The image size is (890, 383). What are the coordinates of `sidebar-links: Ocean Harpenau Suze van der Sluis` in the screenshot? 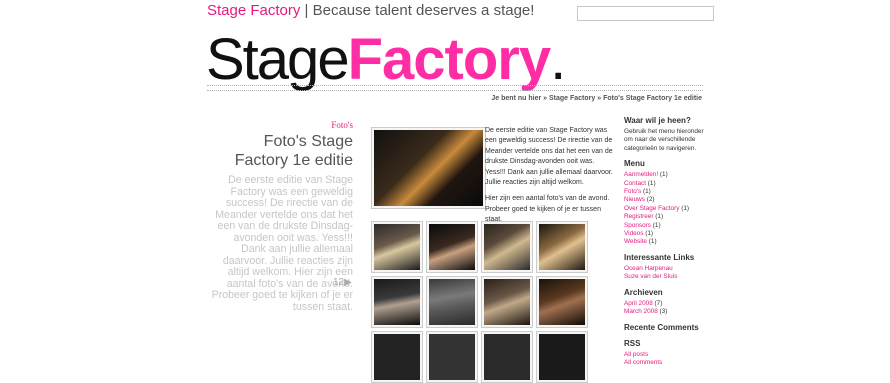 It's located at (664, 273).